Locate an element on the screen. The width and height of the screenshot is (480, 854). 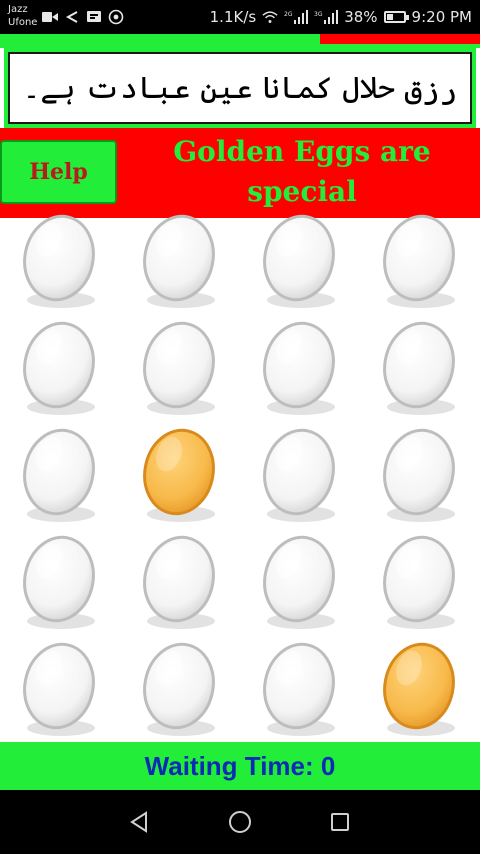
recents-button is located at coordinates (340, 822).